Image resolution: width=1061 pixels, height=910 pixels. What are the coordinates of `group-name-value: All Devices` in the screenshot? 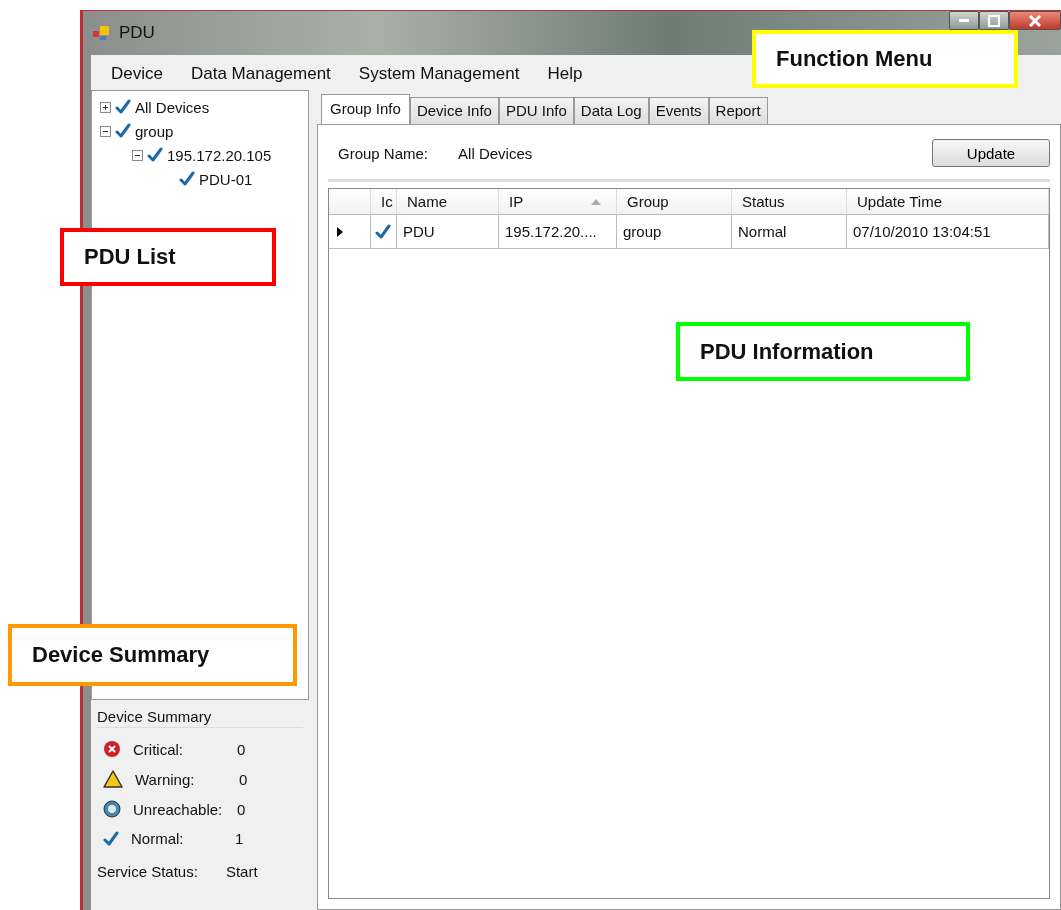 It's located at (495, 153).